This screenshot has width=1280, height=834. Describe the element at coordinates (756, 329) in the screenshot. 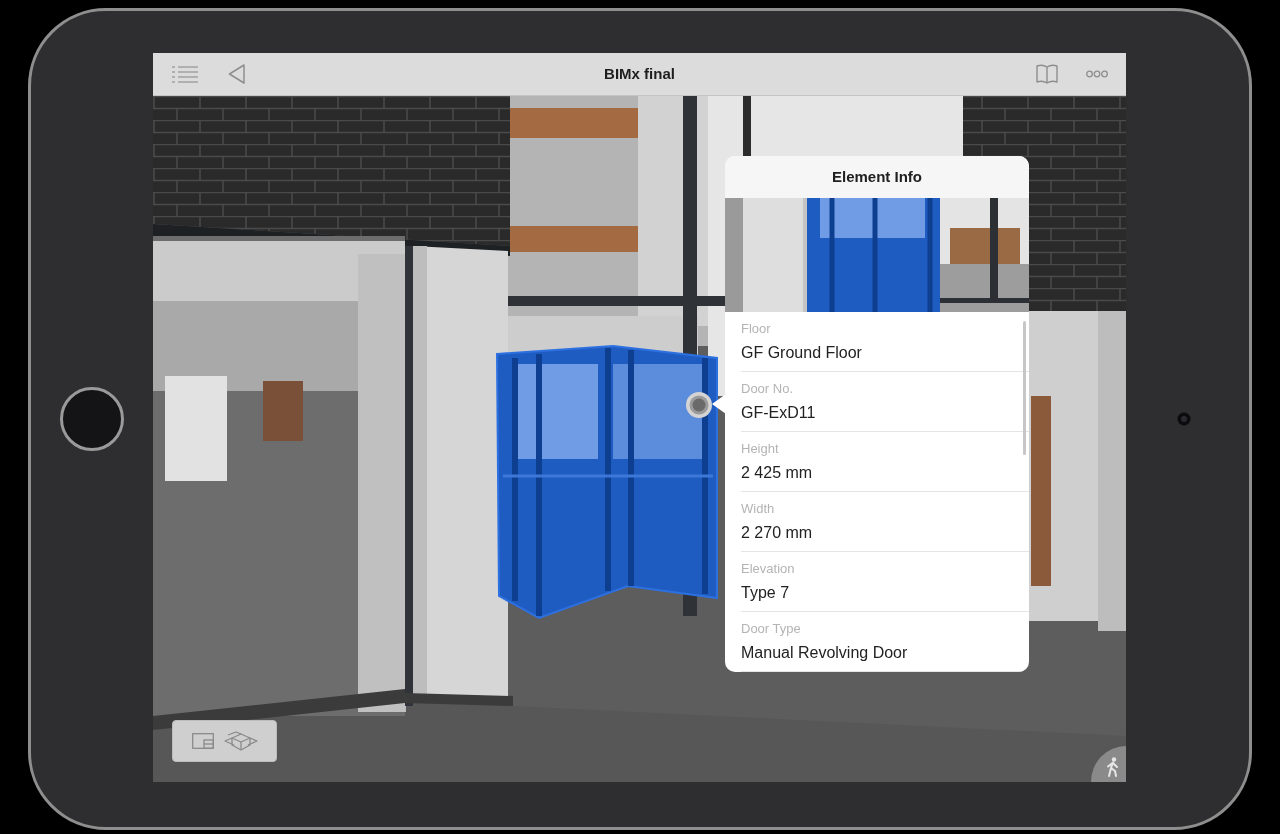

I see `property-label: Floor` at that location.